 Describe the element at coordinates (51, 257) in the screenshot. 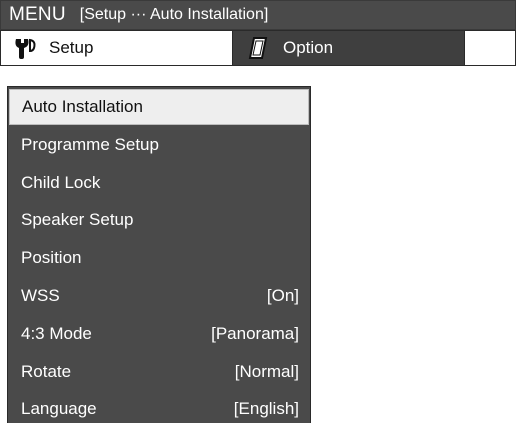

I see `menu-item-label: Position` at that location.